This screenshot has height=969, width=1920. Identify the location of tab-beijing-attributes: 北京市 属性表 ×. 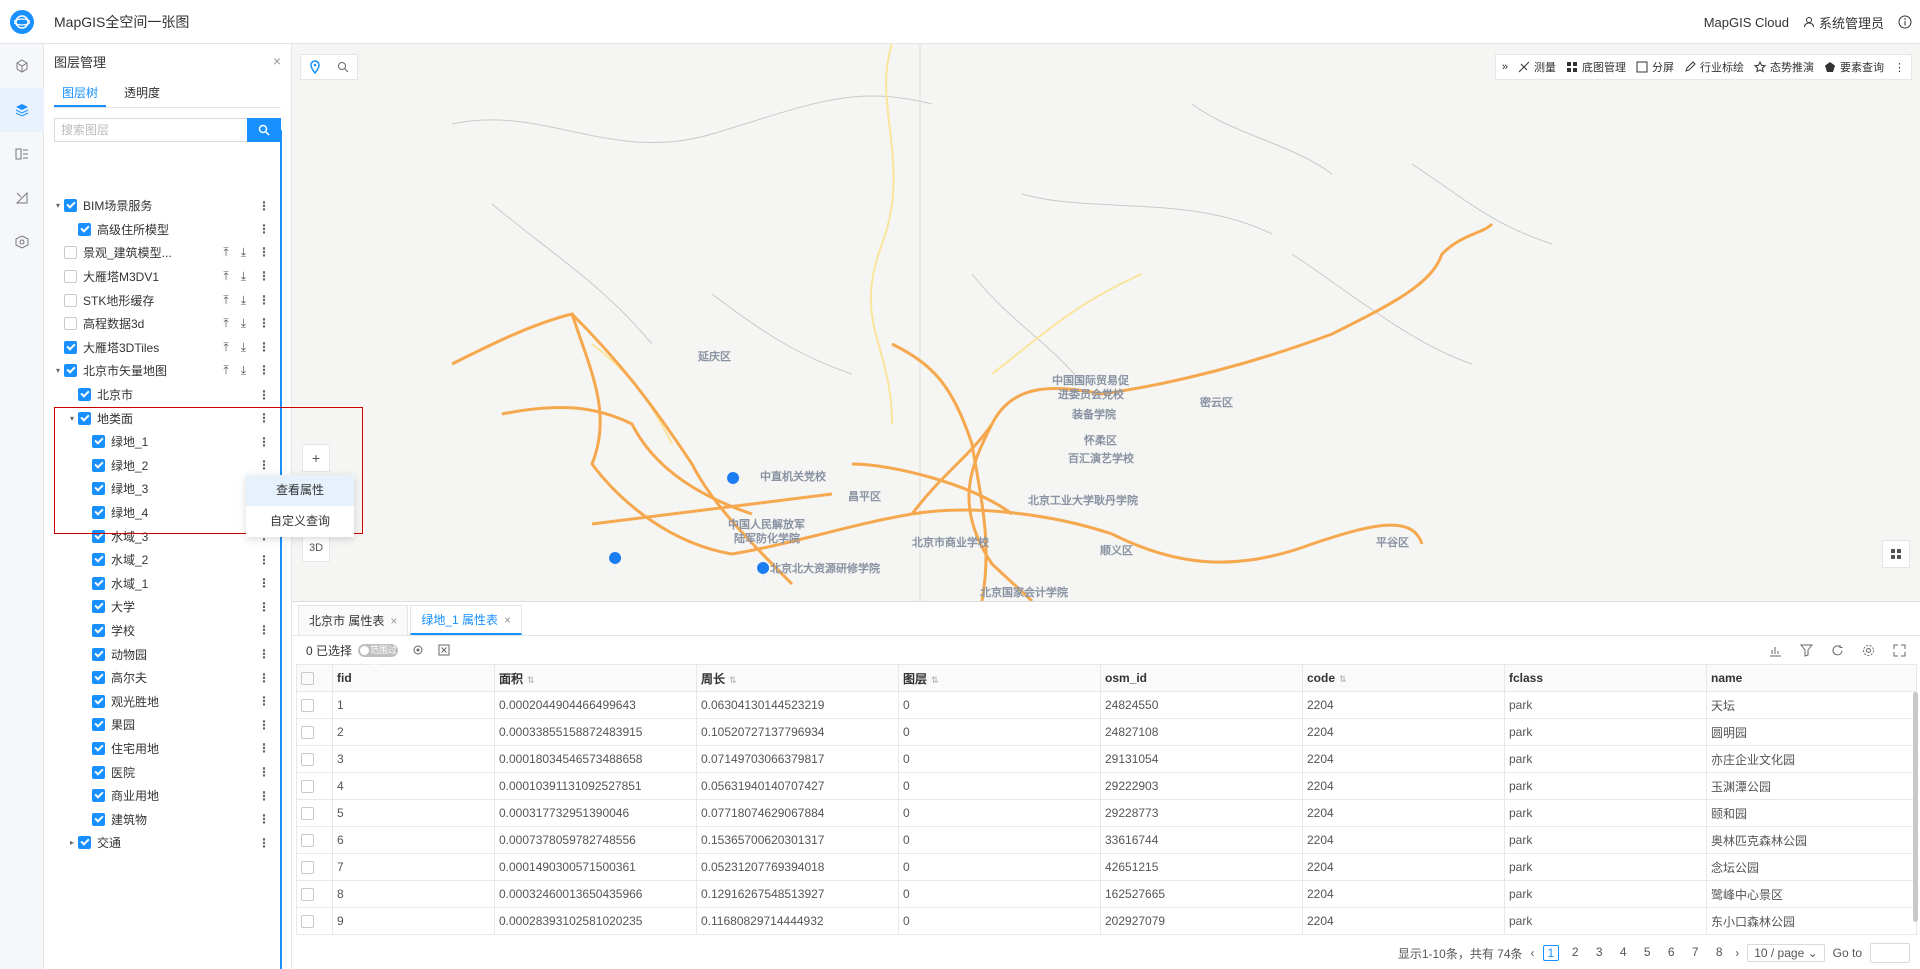
(353, 620).